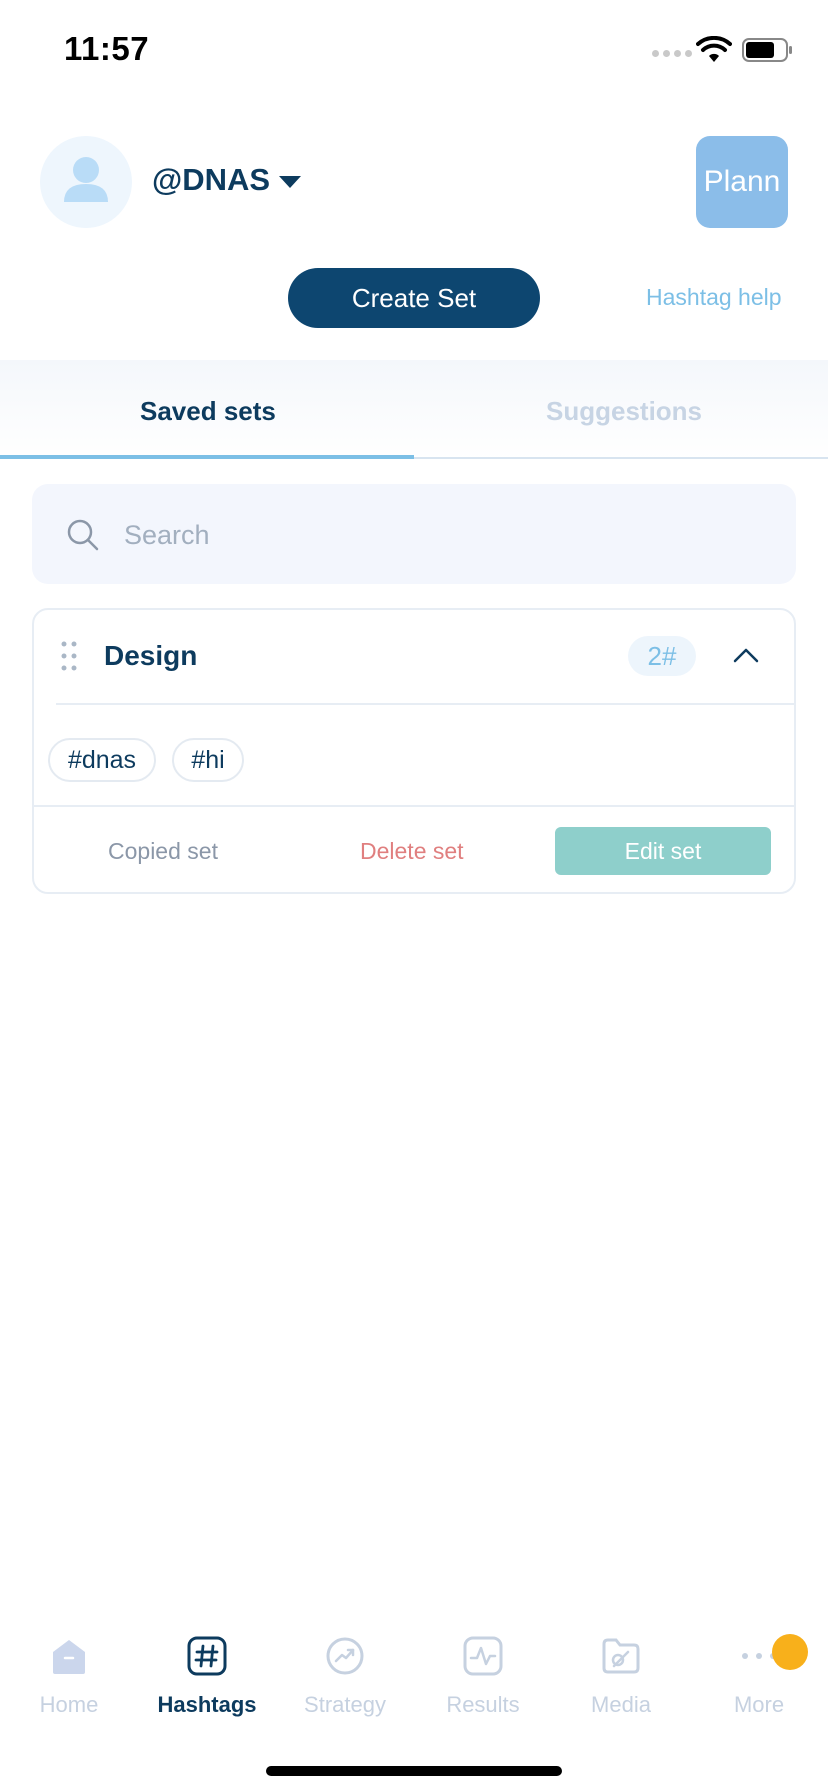 This screenshot has width=828, height=1792. What do you see at coordinates (208, 760) in the screenshot?
I see `hashtag-chip: #hi` at bounding box center [208, 760].